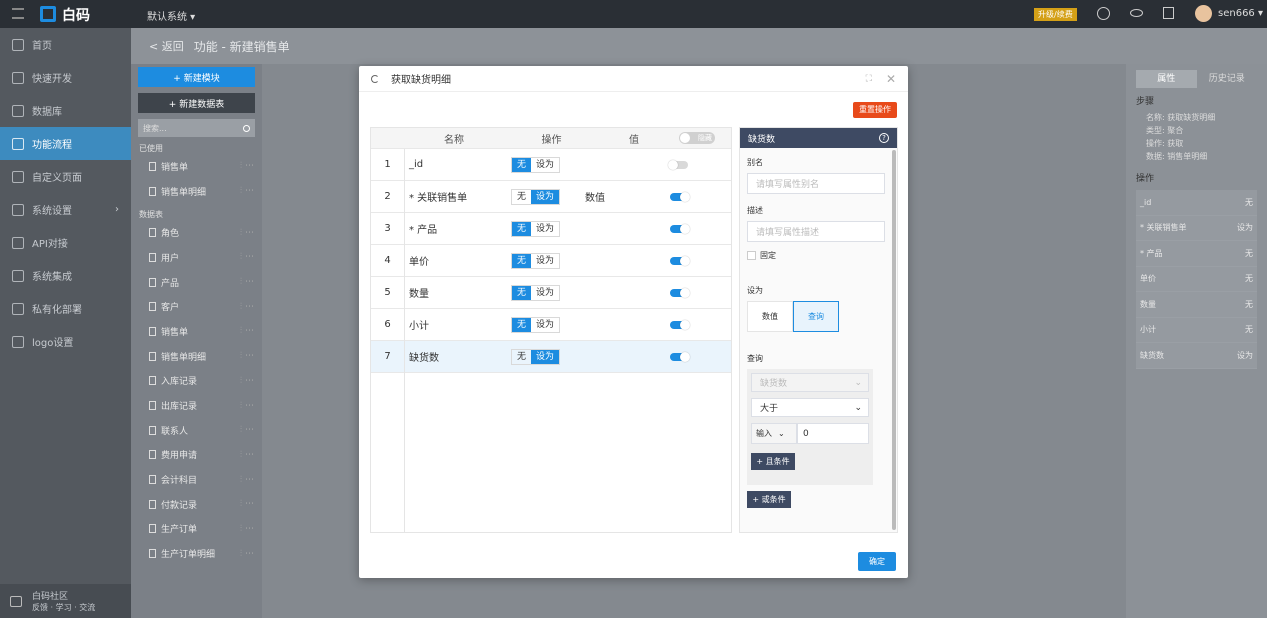  Describe the element at coordinates (196, 103) in the screenshot. I see `new-table-button: + 新建数据表` at that location.